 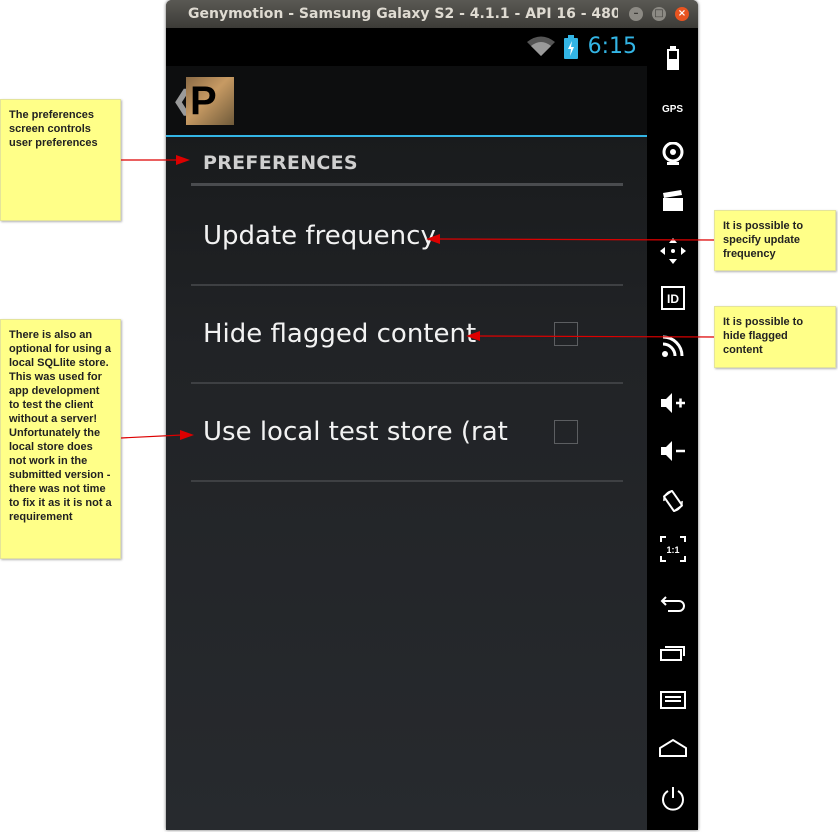 What do you see at coordinates (151, 436) in the screenshot?
I see `arrow-local-store` at bounding box center [151, 436].